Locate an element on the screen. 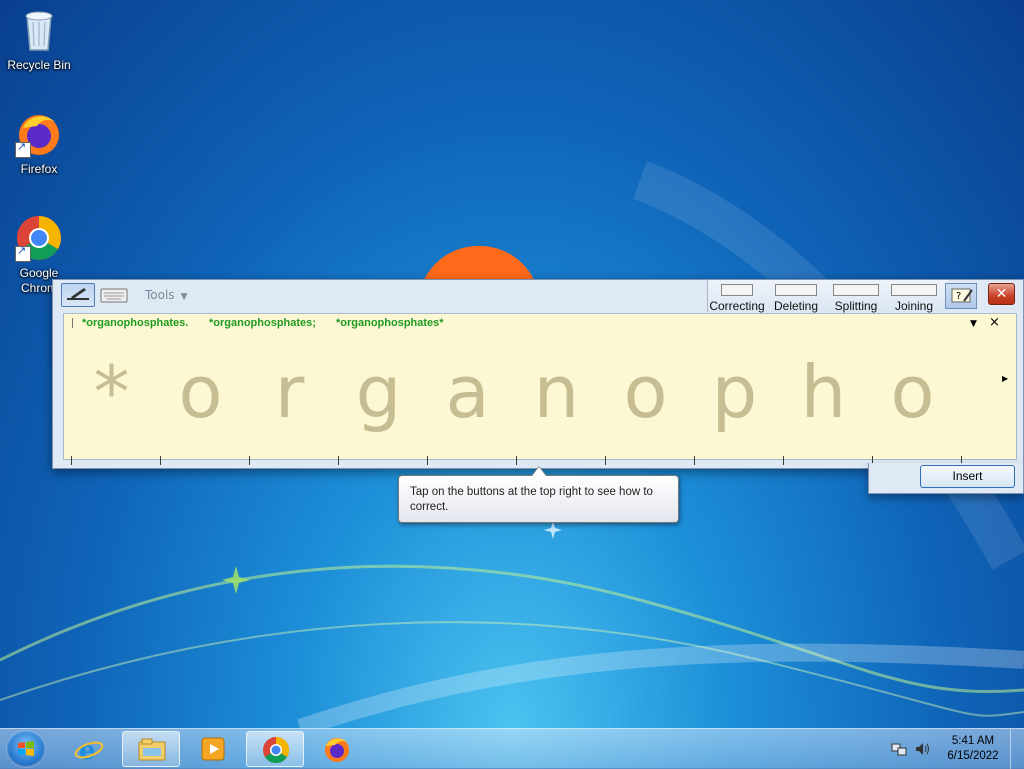 The image size is (1024, 769). system-tray: 5:41 AM 6/15/2022 is located at coordinates (956, 749).